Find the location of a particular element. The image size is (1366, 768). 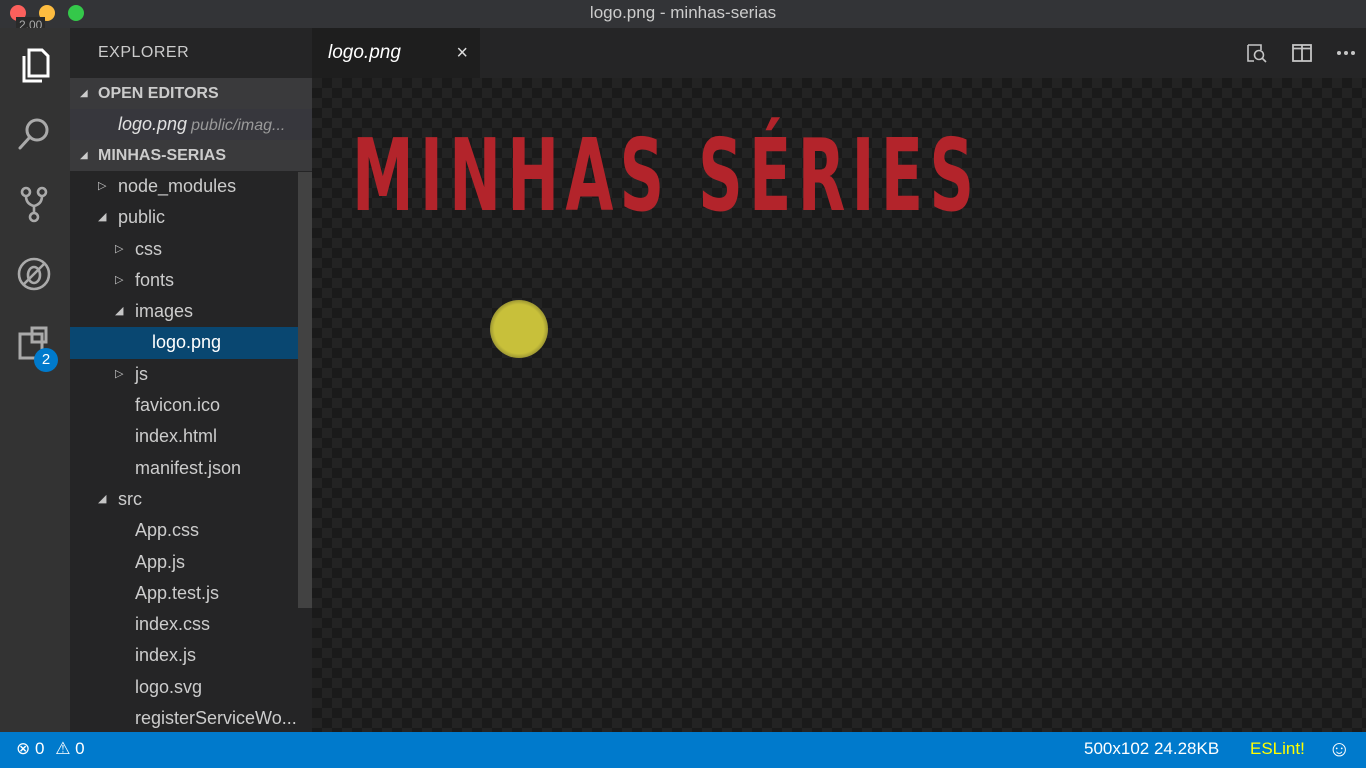

tree-item-label: App.js is located at coordinates (160, 561).